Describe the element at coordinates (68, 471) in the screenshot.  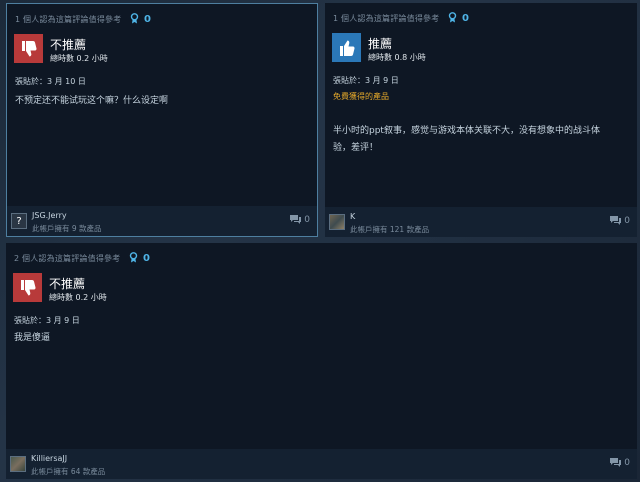
I see `products-owned: 此帳戶擁有 64 款產品` at that location.